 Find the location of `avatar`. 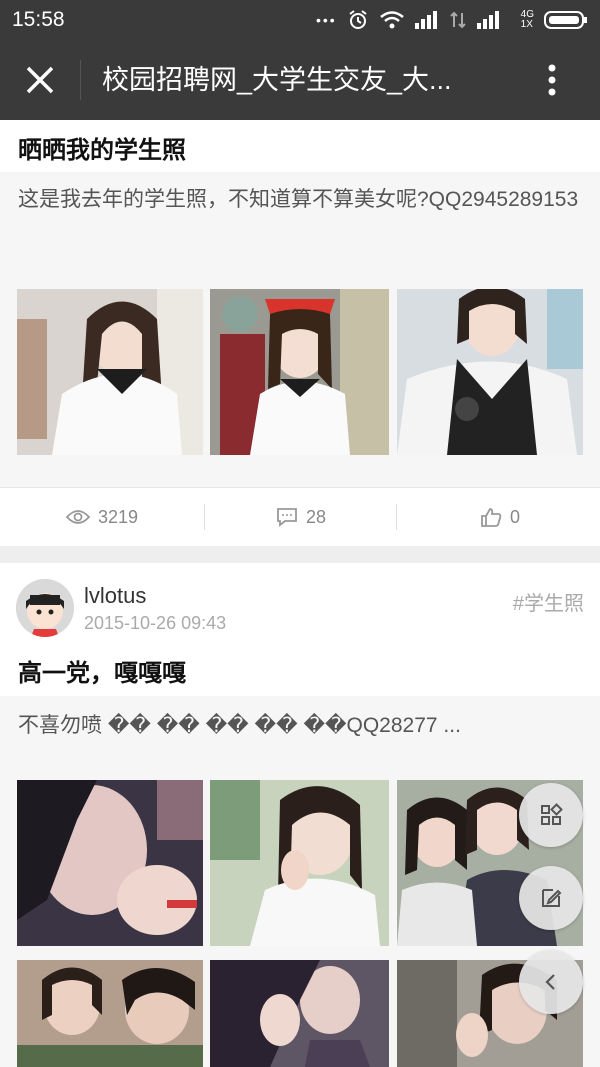

avatar is located at coordinates (45, 608).